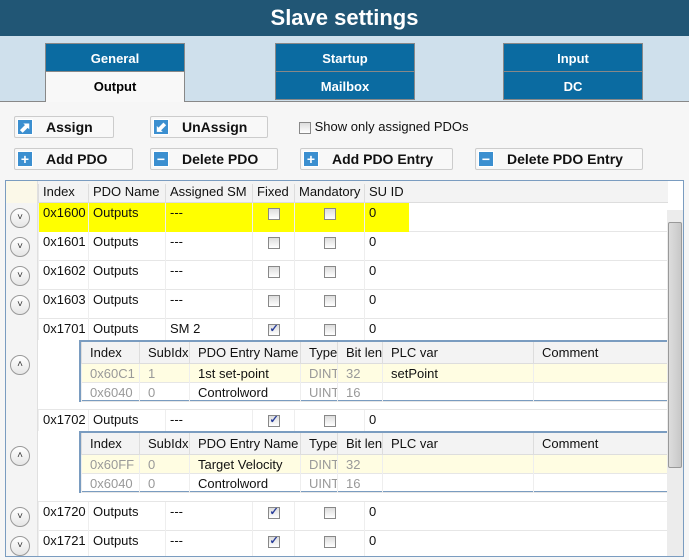 This screenshot has width=689, height=560. Describe the element at coordinates (244, 392) in the screenshot. I see `entry-cell: Controlword` at that location.